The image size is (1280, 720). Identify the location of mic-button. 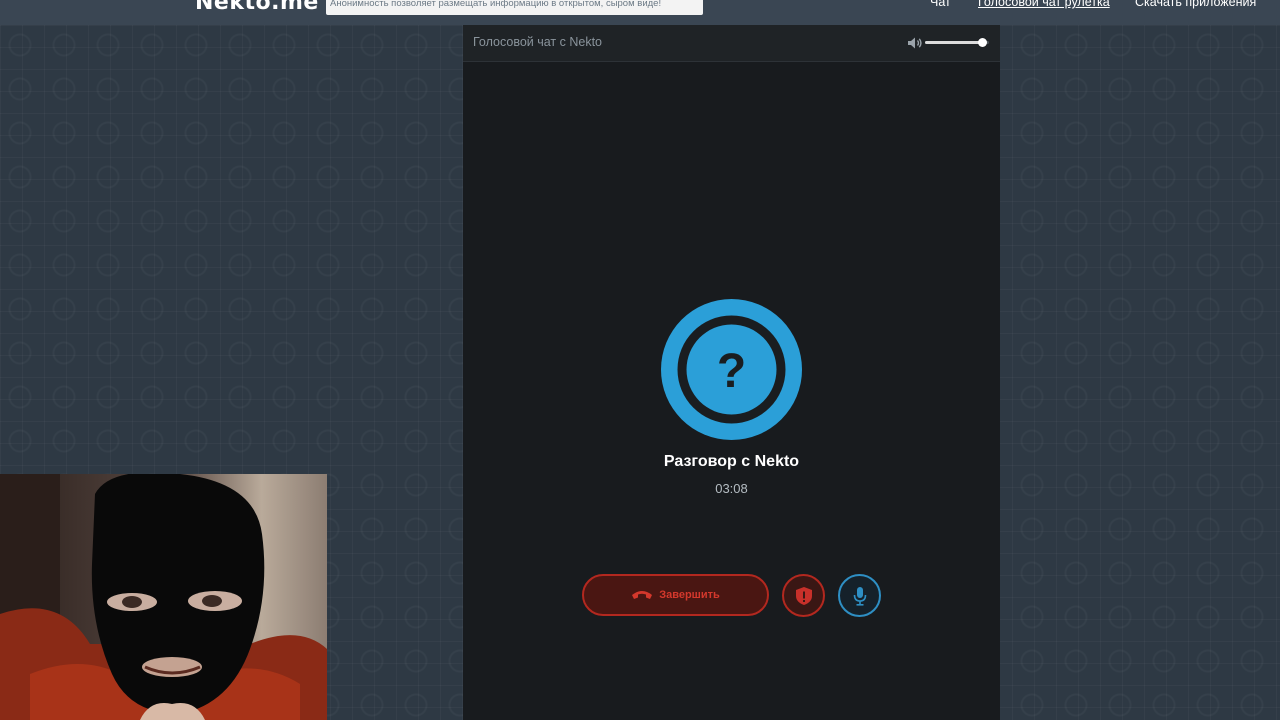
(859, 595).